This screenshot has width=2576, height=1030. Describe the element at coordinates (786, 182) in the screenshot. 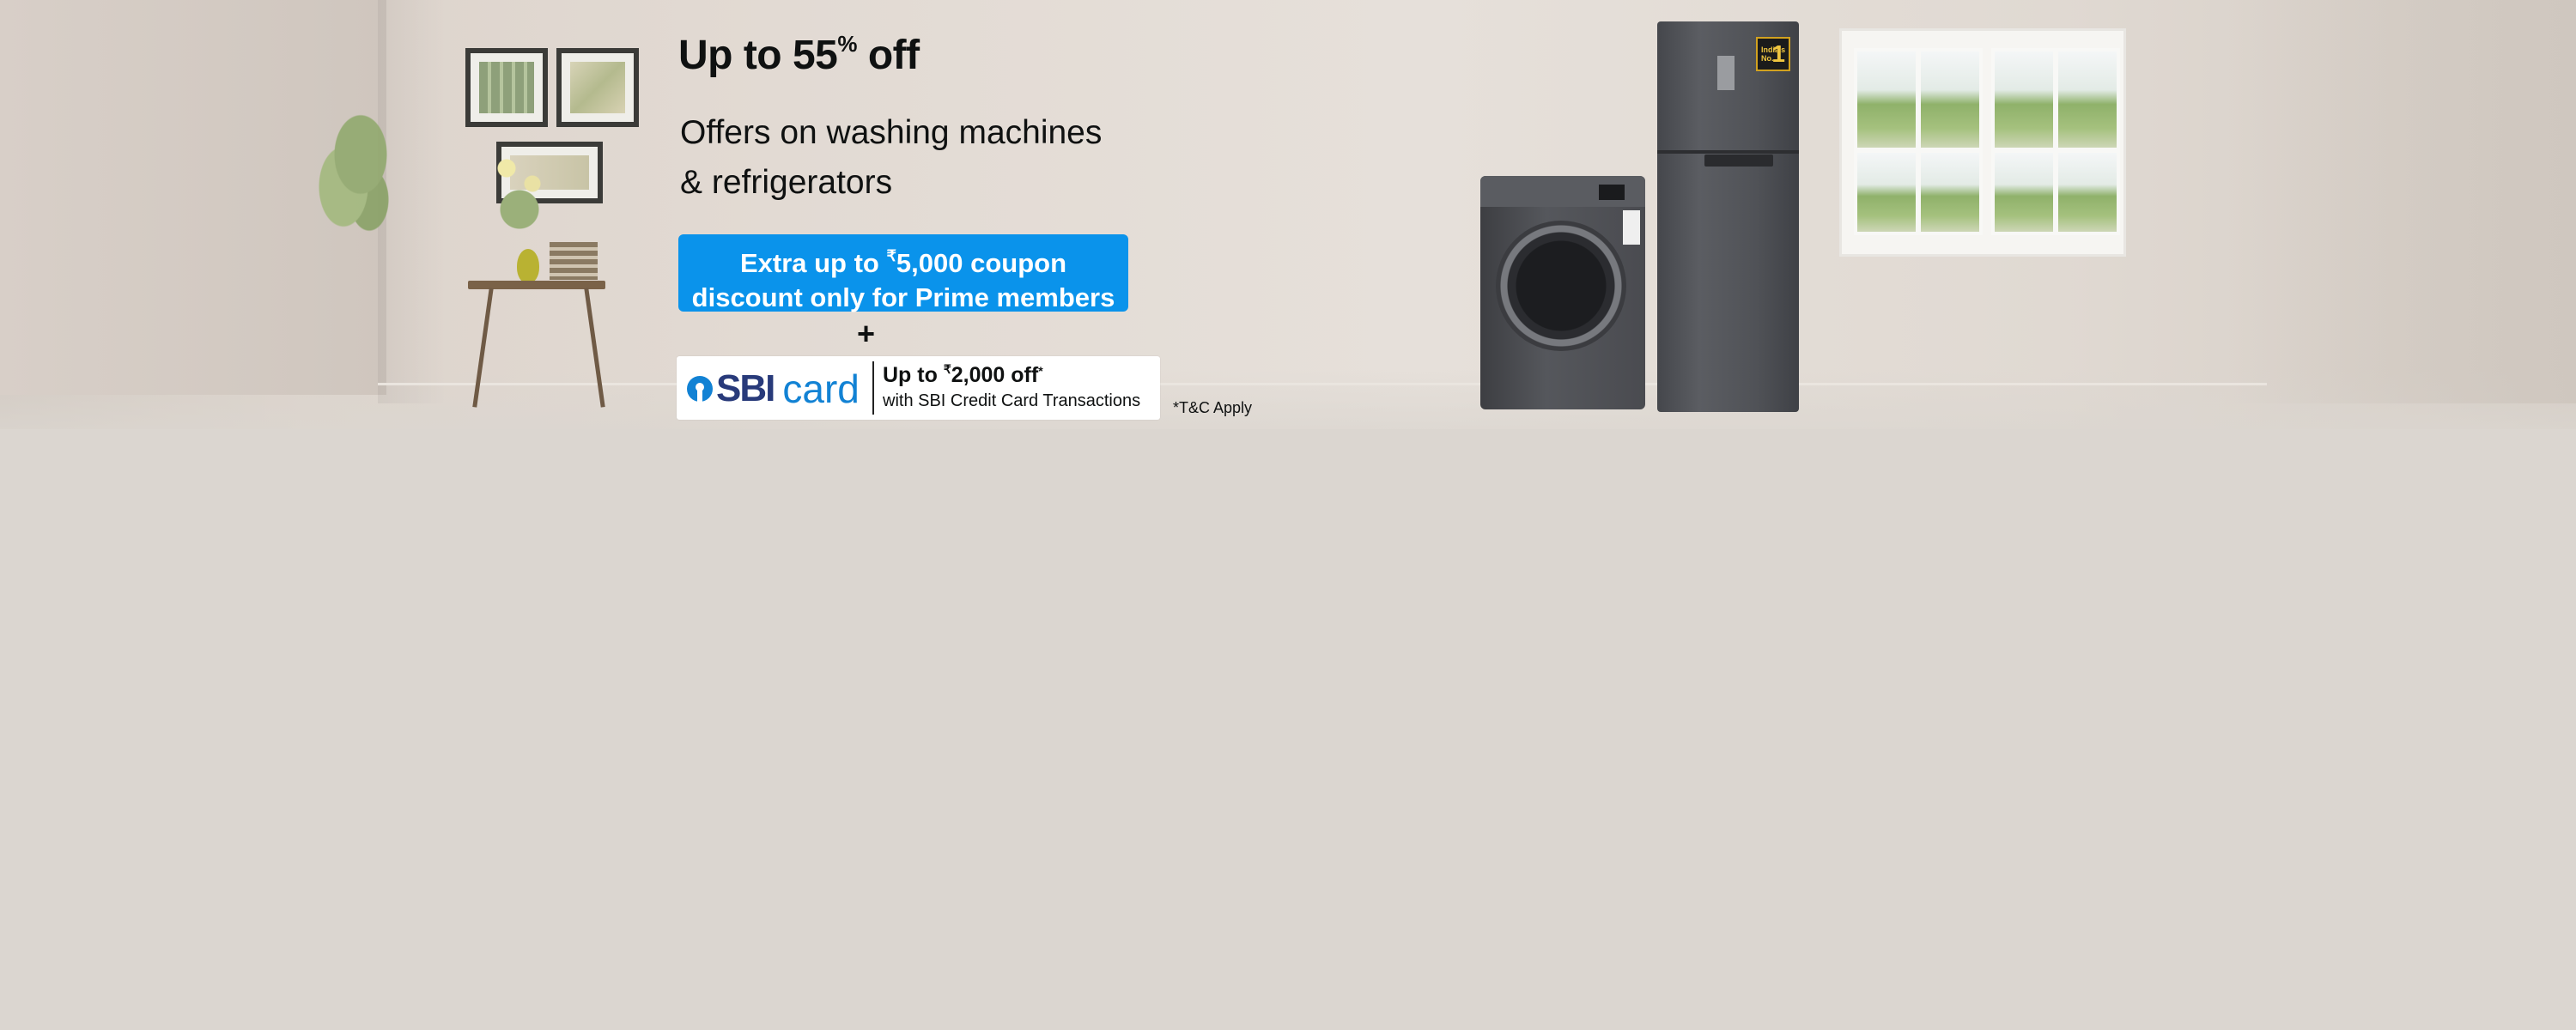

I see `subheadline-line-2: & refrigerators` at that location.